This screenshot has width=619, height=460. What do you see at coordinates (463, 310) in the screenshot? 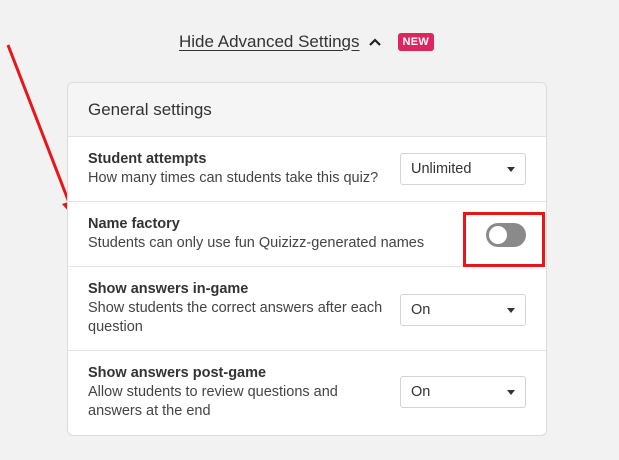
I see `show-answers-in-game-select: On` at bounding box center [463, 310].